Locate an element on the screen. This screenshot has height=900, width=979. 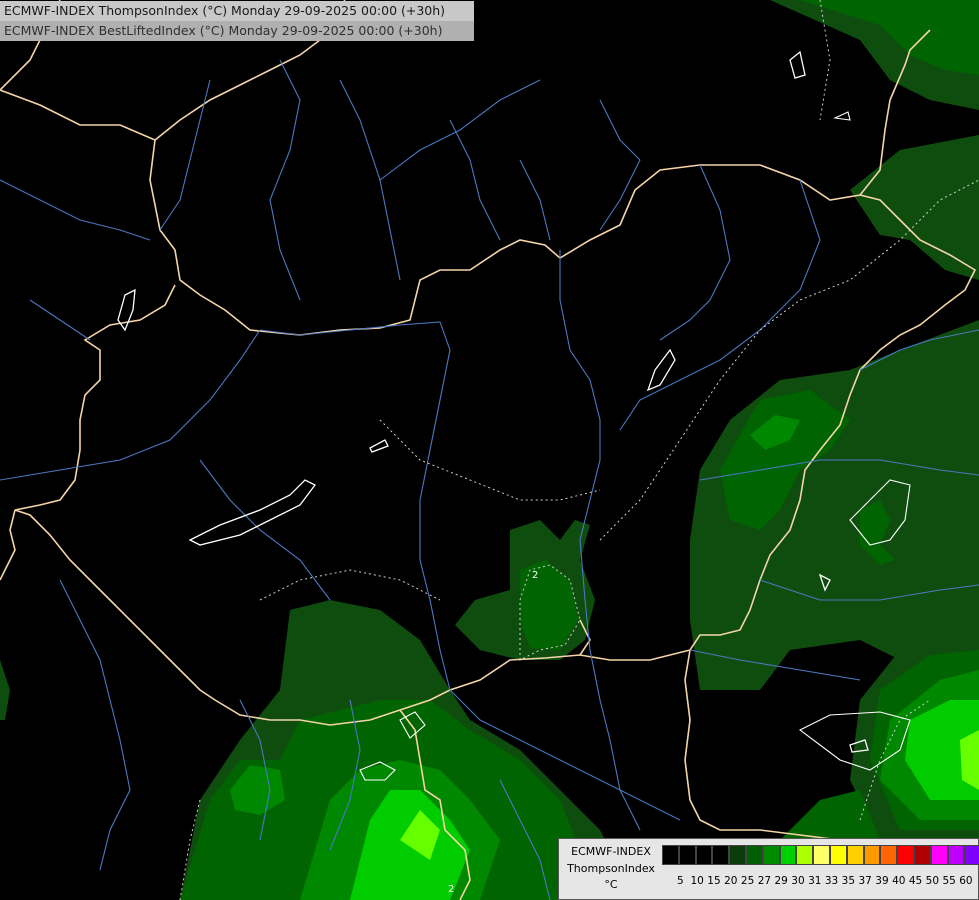
legend-tick-label: 45 is located at coordinates (915, 881).